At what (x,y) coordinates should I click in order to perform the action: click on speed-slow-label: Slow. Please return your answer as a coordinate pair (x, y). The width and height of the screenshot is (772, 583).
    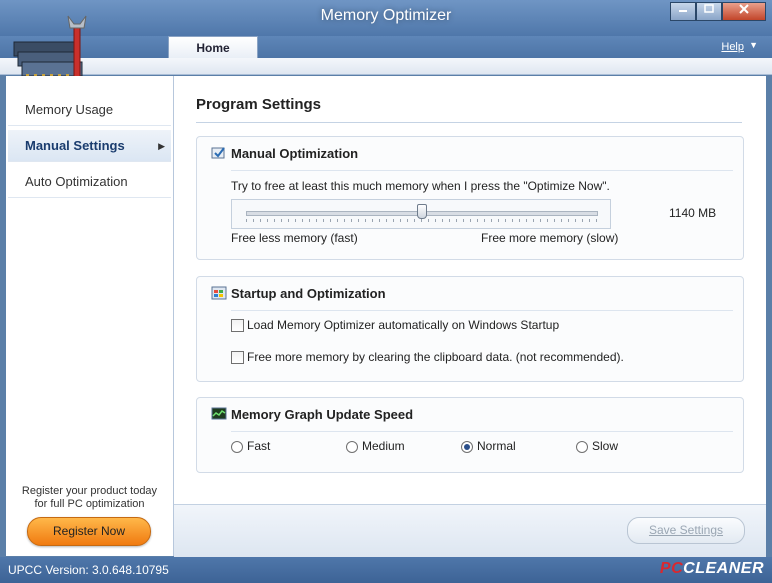
    Looking at the image, I should click on (605, 446).